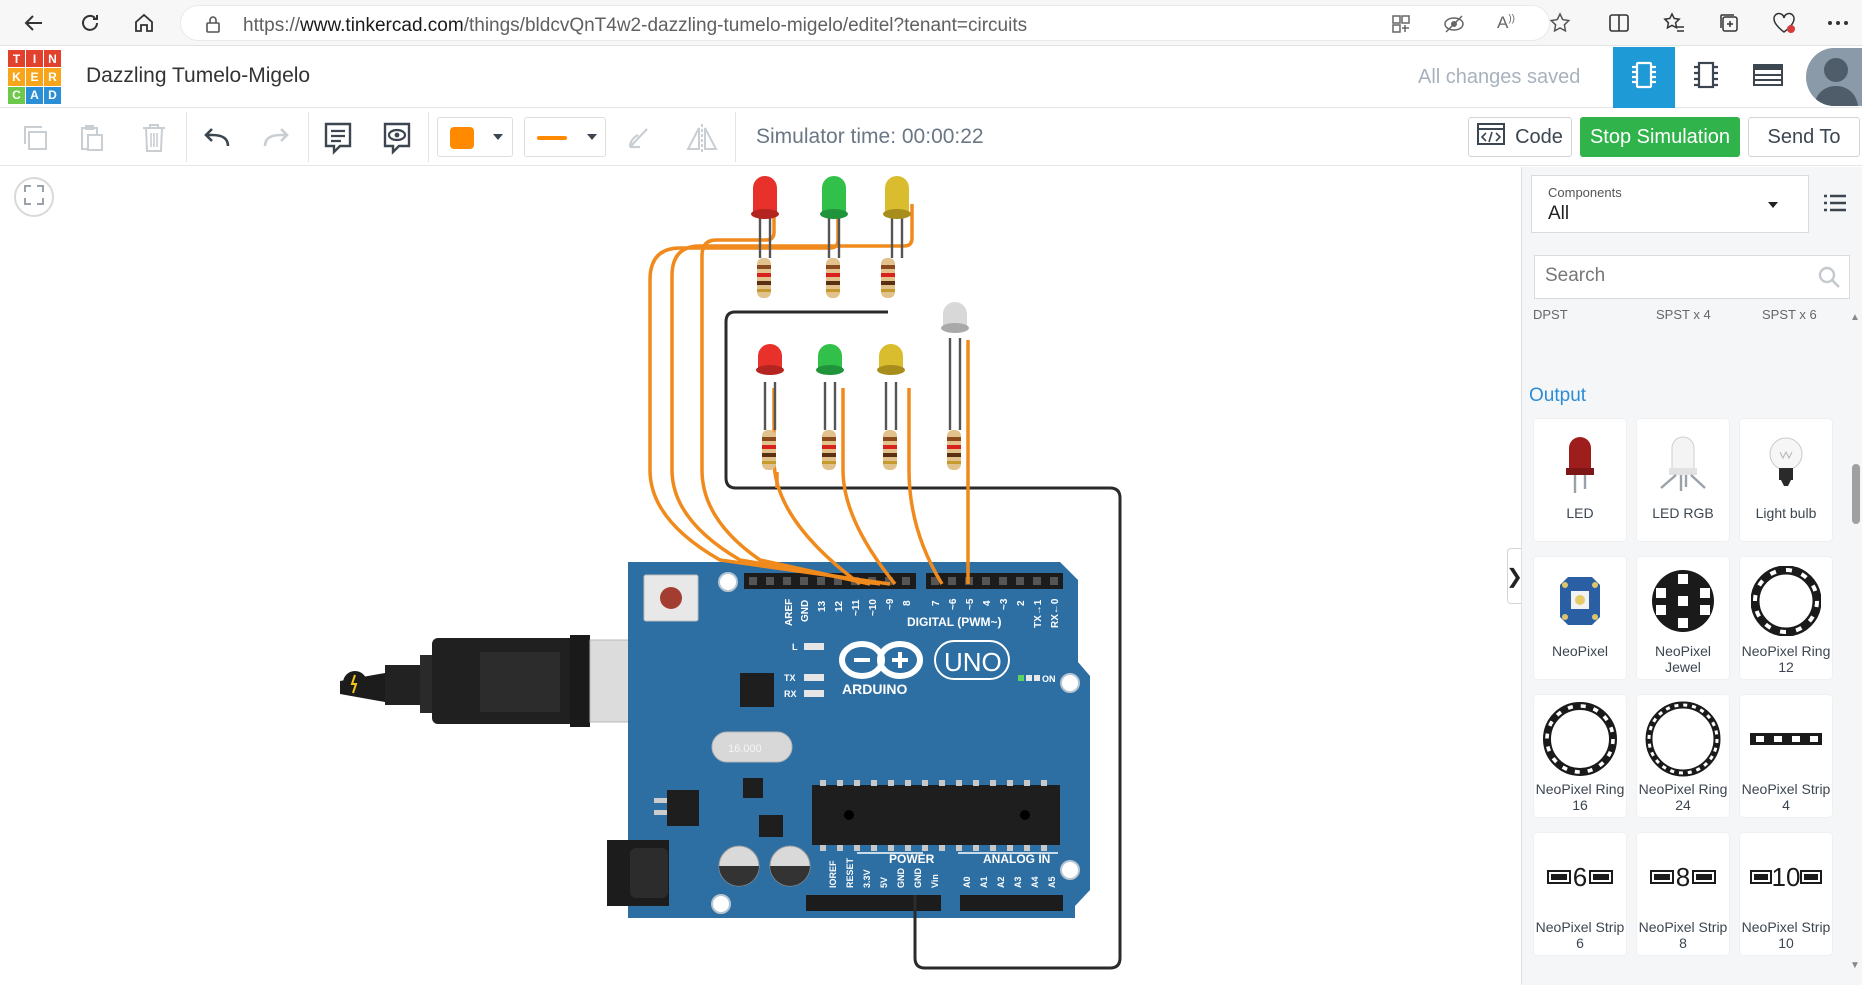 The height and width of the screenshot is (985, 1862). What do you see at coordinates (822, 606) in the screenshot?
I see `pin-label: 13` at bounding box center [822, 606].